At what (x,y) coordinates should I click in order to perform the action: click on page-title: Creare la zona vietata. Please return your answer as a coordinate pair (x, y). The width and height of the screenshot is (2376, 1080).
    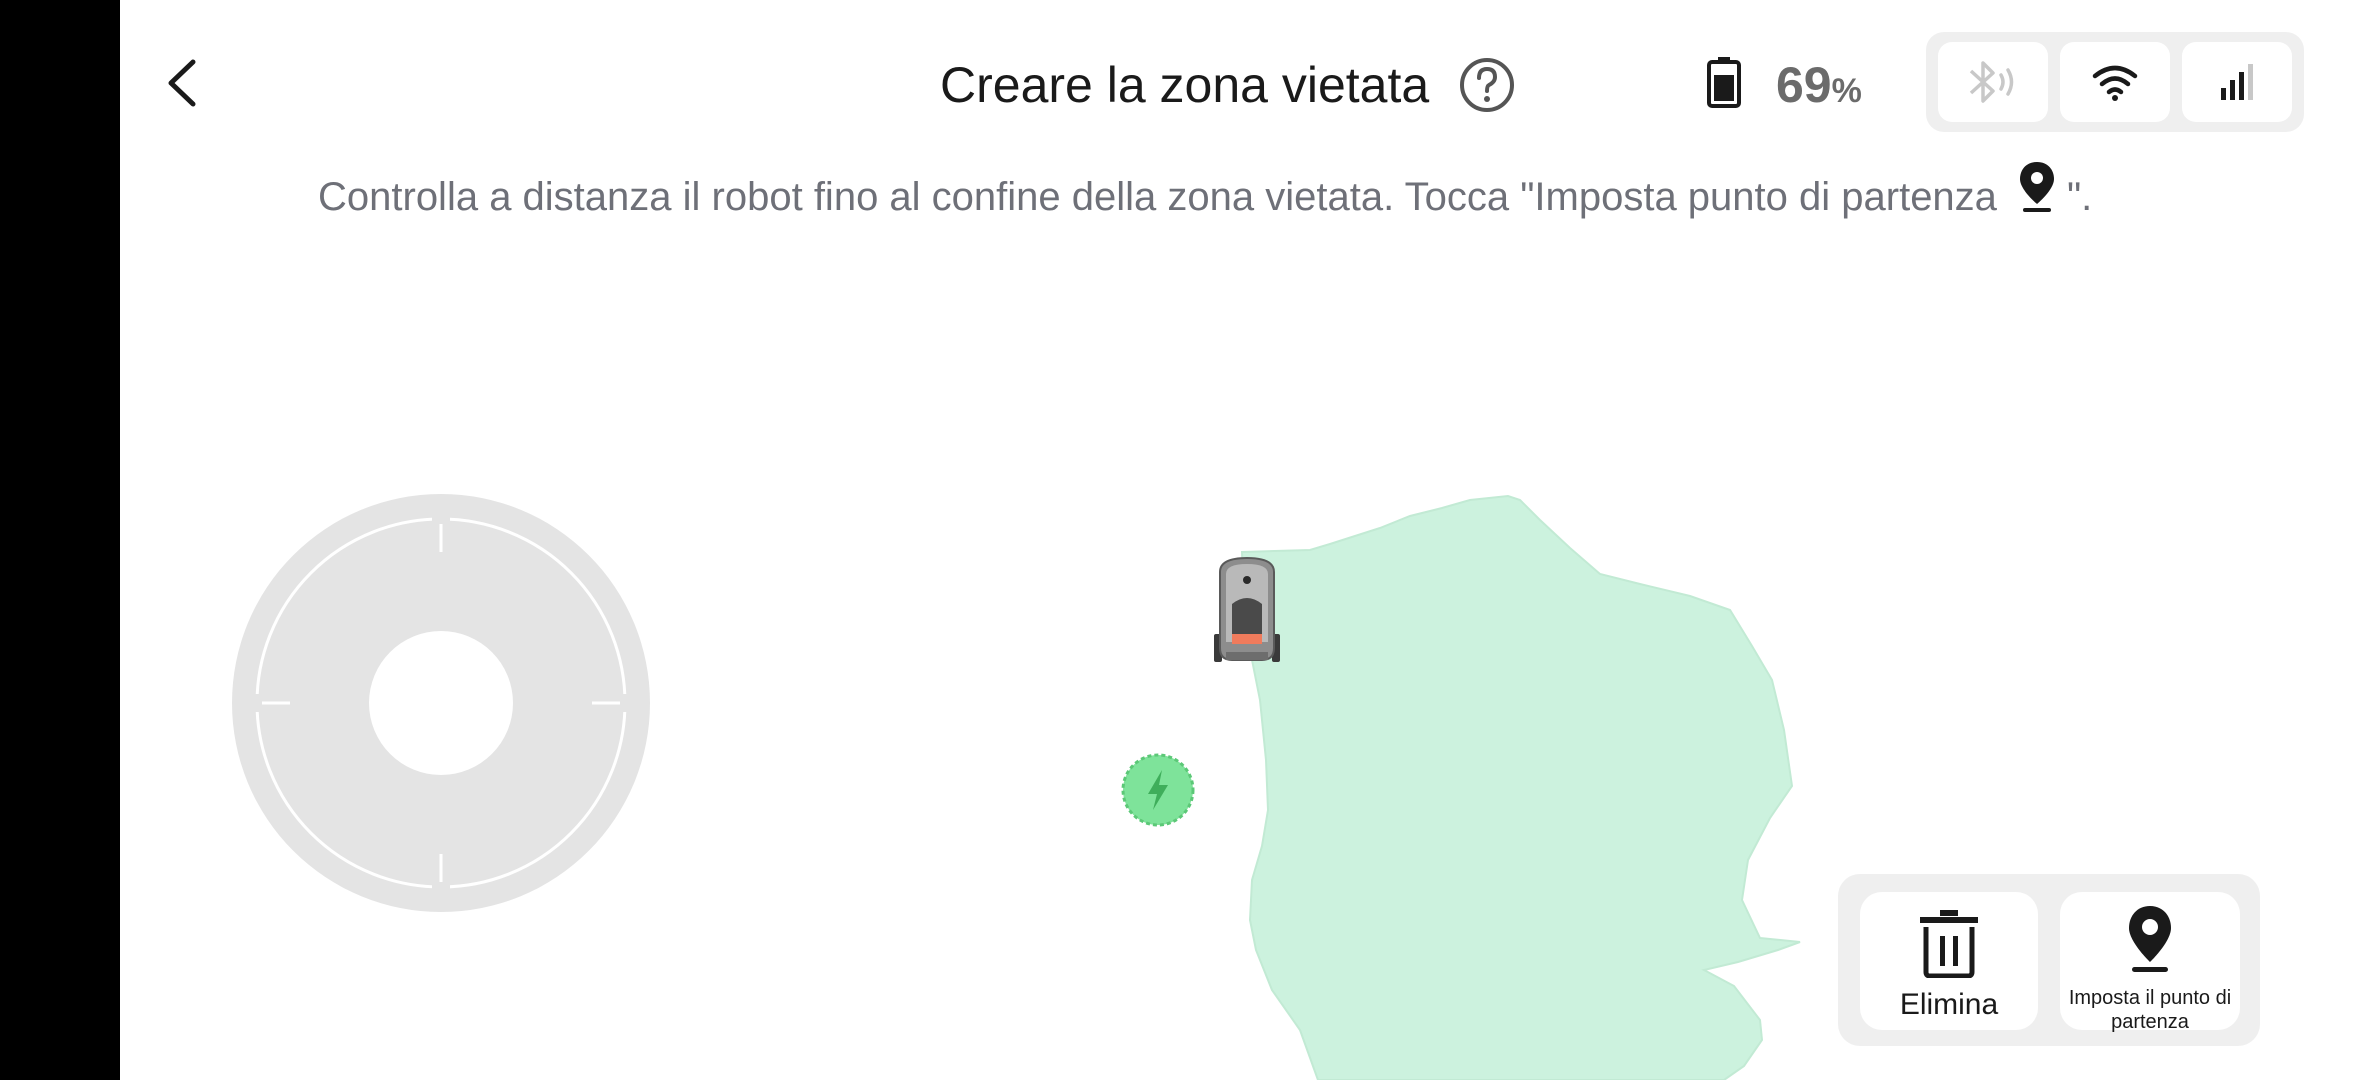
    Looking at the image, I should click on (1185, 85).